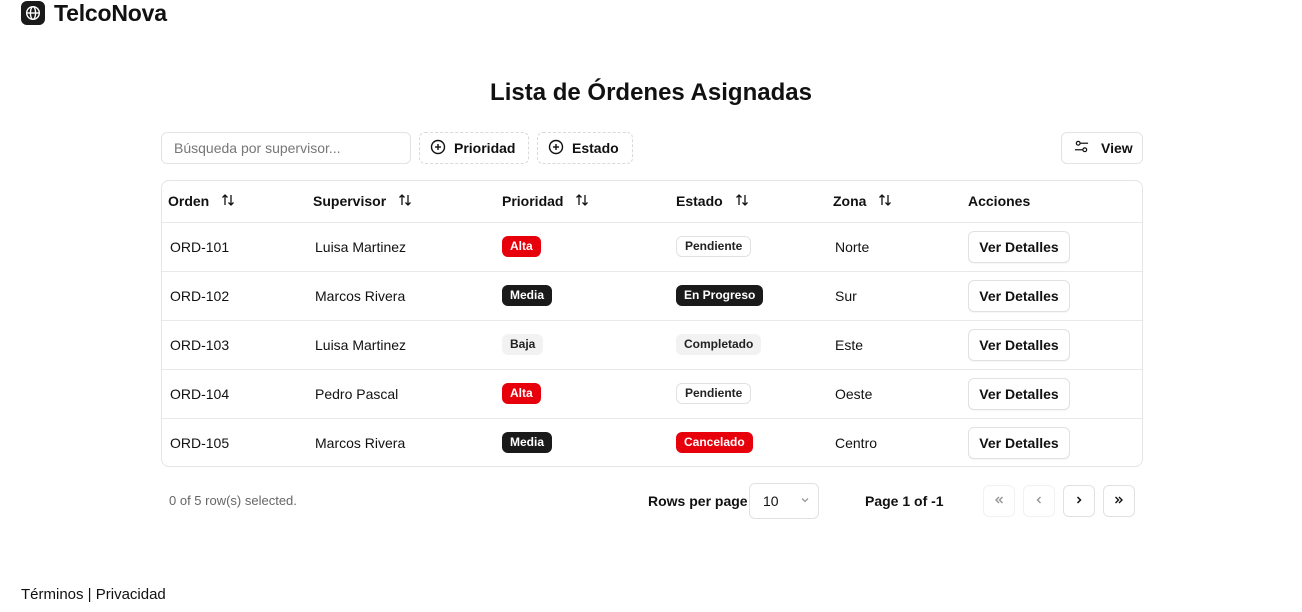  What do you see at coordinates (784, 501) in the screenshot?
I see `rows-per-page-select: 10` at bounding box center [784, 501].